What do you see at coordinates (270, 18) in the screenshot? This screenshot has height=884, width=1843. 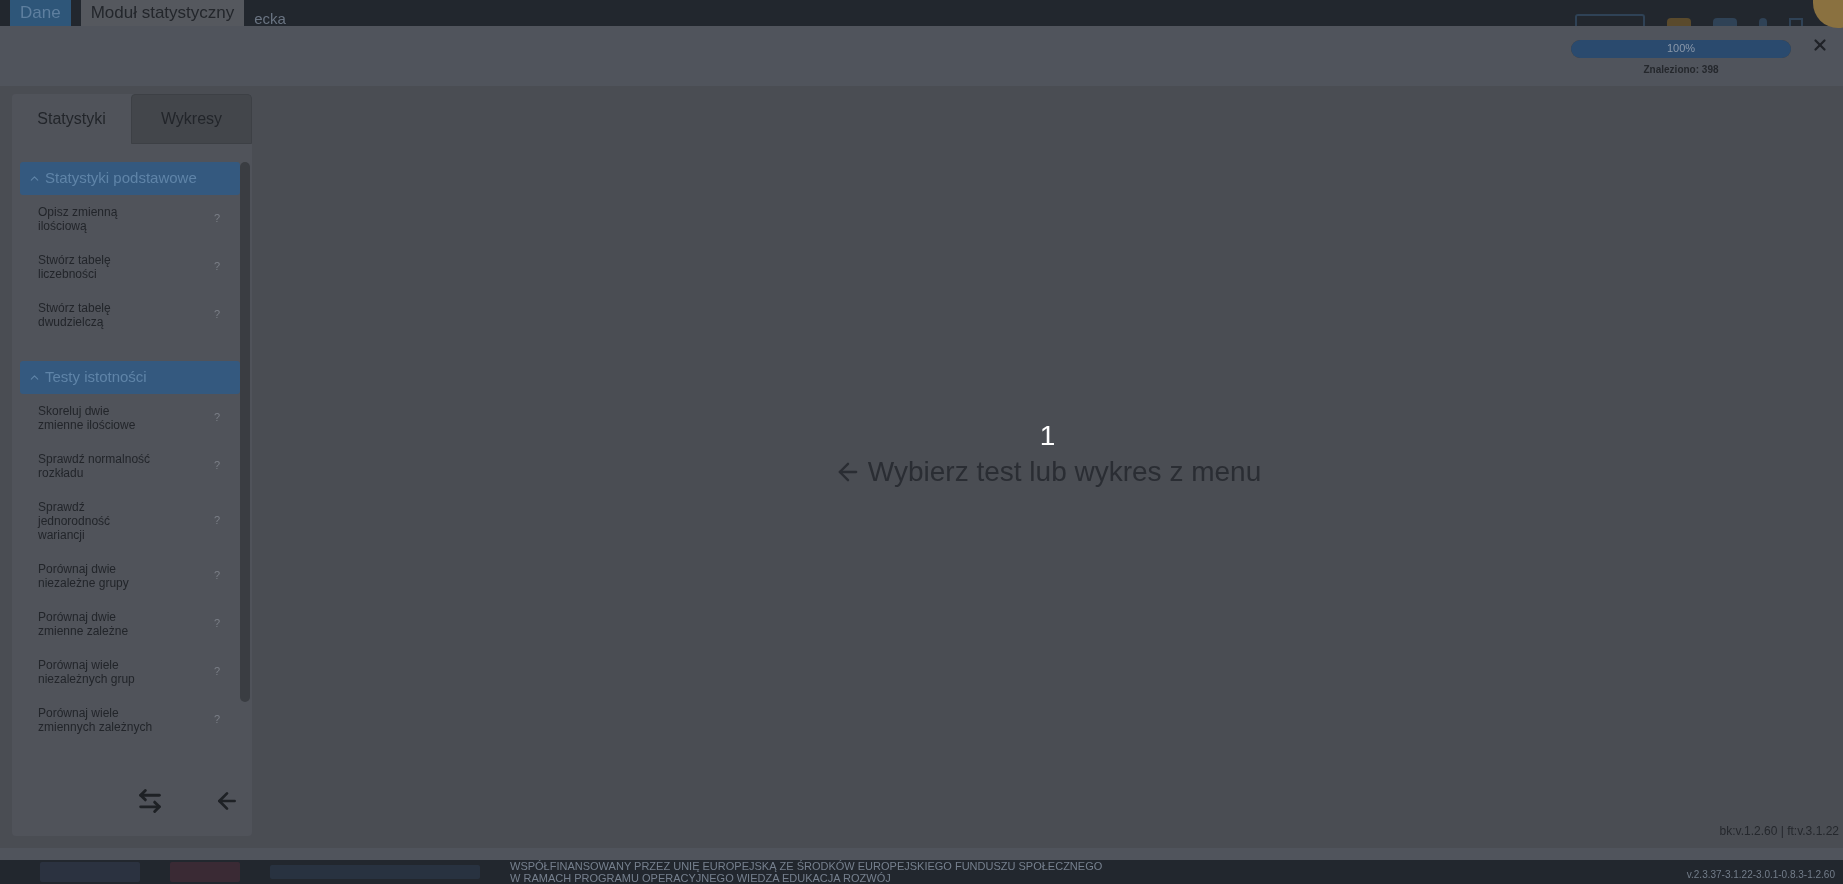 I see `page-title-fragment: ecka` at bounding box center [270, 18].